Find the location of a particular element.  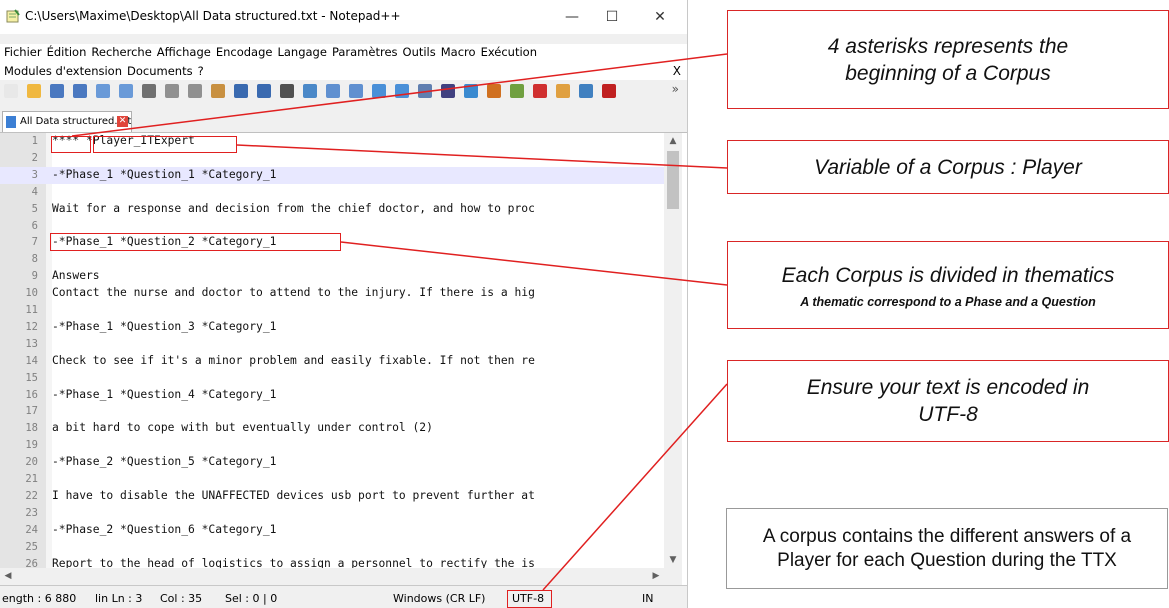

menu-item-affichage: Affichage is located at coordinates (184, 52).